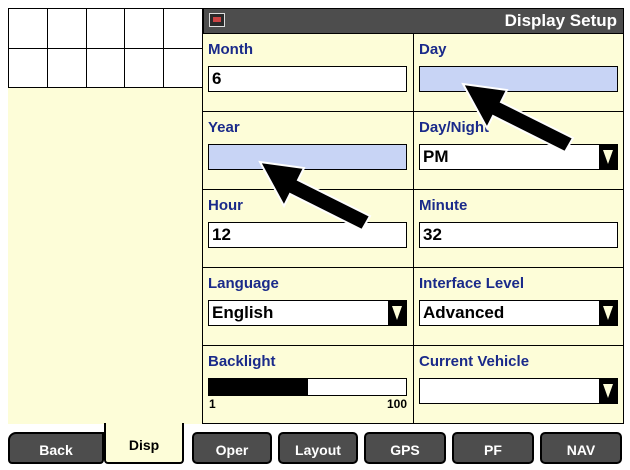 Image resolution: width=630 pixels, height=470 pixels. Describe the element at coordinates (144, 443) in the screenshot. I see `tab-disp: Disp` at that location.